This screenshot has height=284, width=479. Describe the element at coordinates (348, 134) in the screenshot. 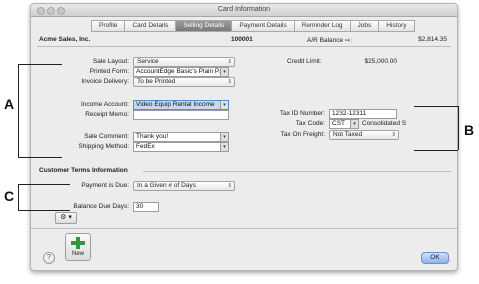

I see `tax-on-freight-value: Not Taxed` at that location.